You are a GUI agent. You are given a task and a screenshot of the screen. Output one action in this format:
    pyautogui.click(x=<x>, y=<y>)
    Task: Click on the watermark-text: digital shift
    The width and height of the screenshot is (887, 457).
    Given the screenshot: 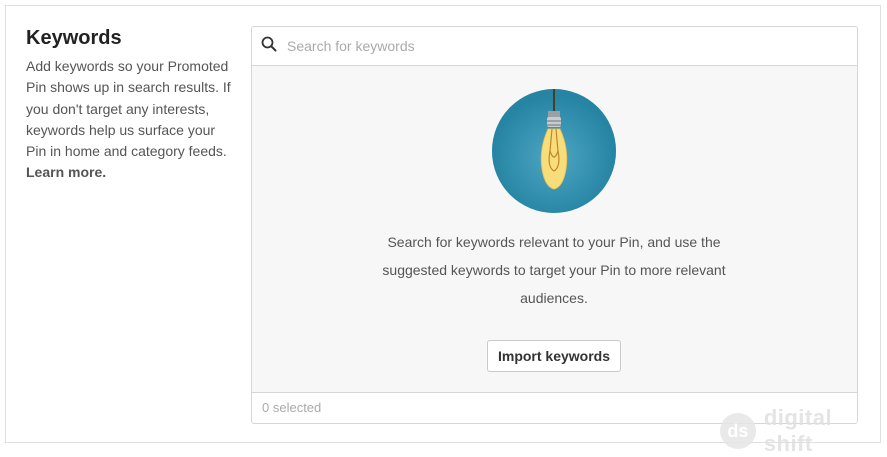 What is the action you would take?
    pyautogui.click(x=798, y=430)
    